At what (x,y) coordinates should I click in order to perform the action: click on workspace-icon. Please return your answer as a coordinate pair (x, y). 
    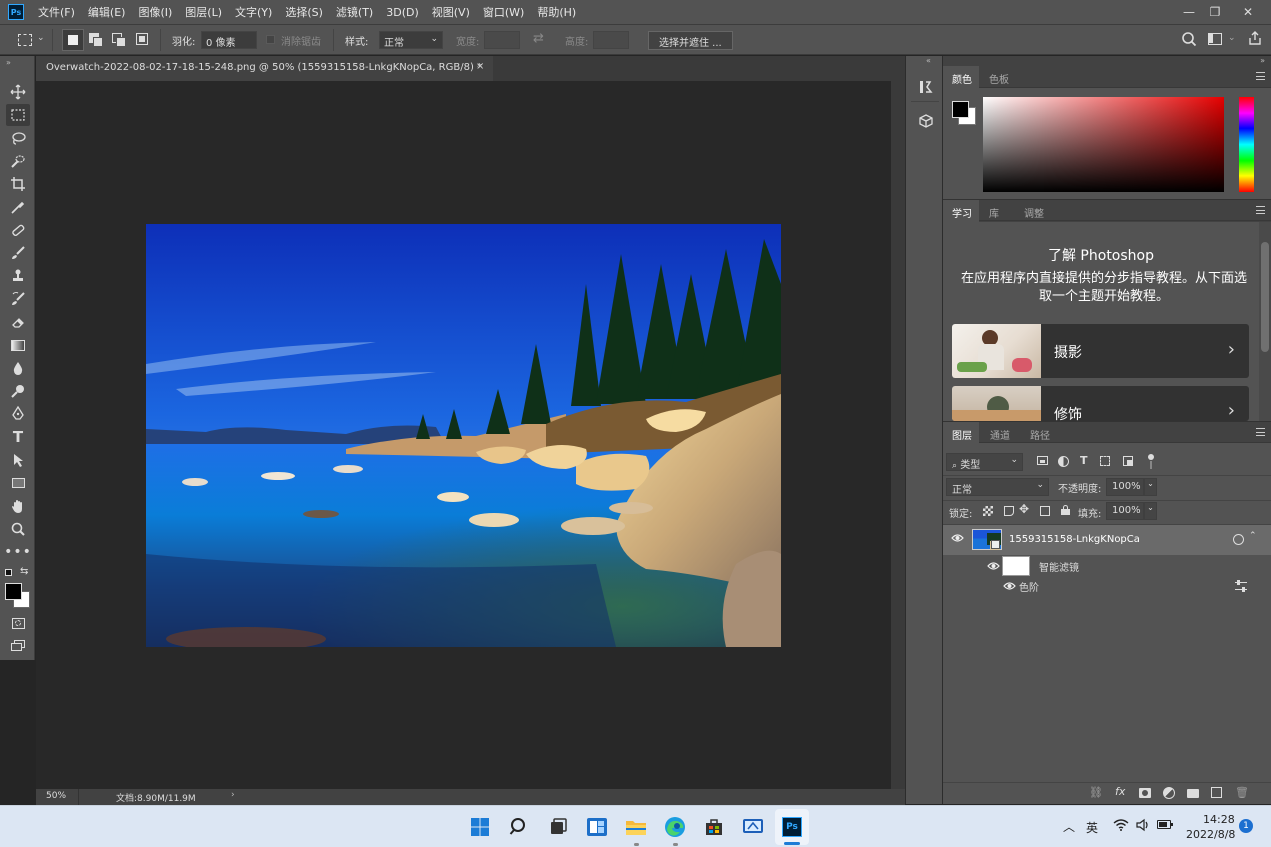
    Looking at the image, I should click on (1215, 39).